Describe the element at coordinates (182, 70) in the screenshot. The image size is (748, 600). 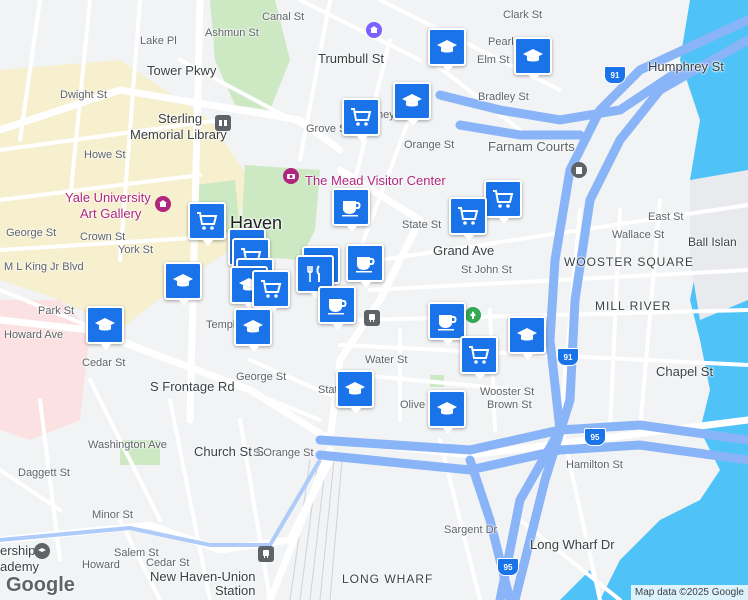
I see `street-label-tower-pkwy: Tower Pkwy` at that location.